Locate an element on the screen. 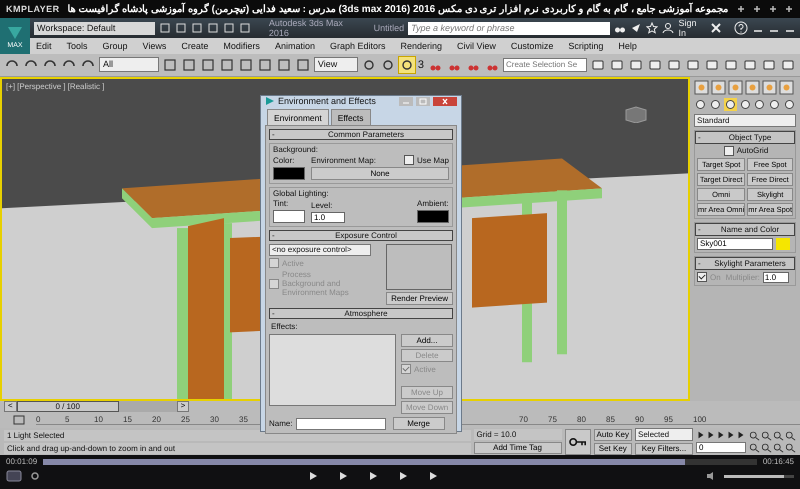 Image resolution: width=800 pixels, height=489 pixels. frame-tick-label: 20 is located at coordinates (157, 419).